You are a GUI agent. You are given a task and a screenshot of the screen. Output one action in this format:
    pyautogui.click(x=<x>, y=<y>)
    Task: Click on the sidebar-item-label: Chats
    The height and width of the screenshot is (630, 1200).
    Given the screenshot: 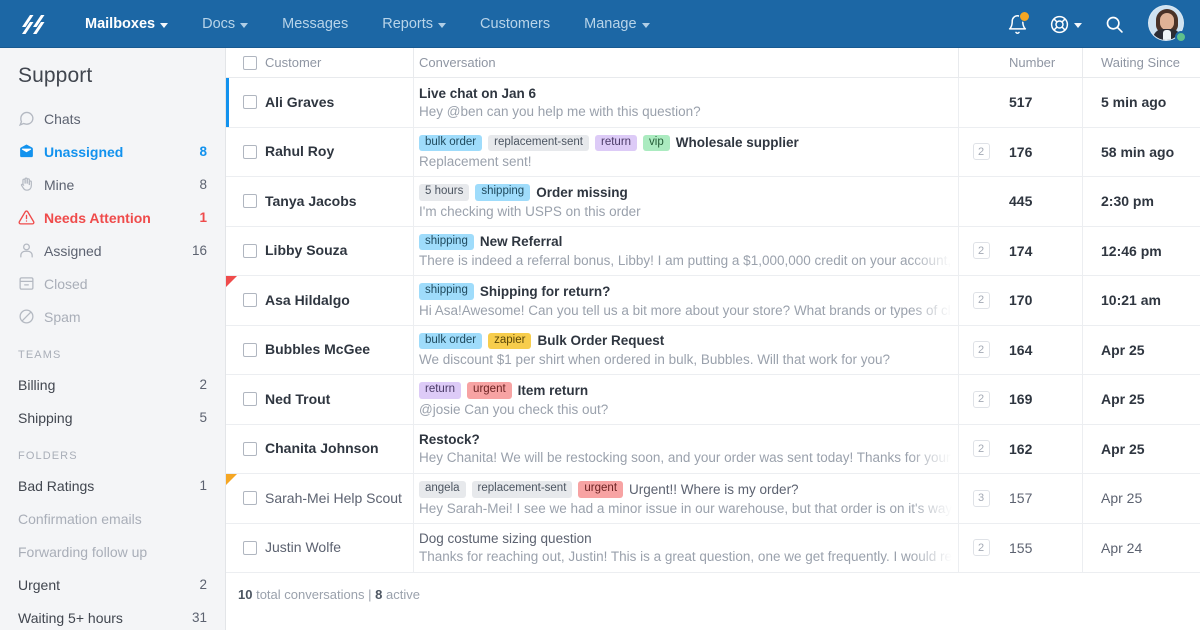 What is the action you would take?
    pyautogui.click(x=62, y=118)
    